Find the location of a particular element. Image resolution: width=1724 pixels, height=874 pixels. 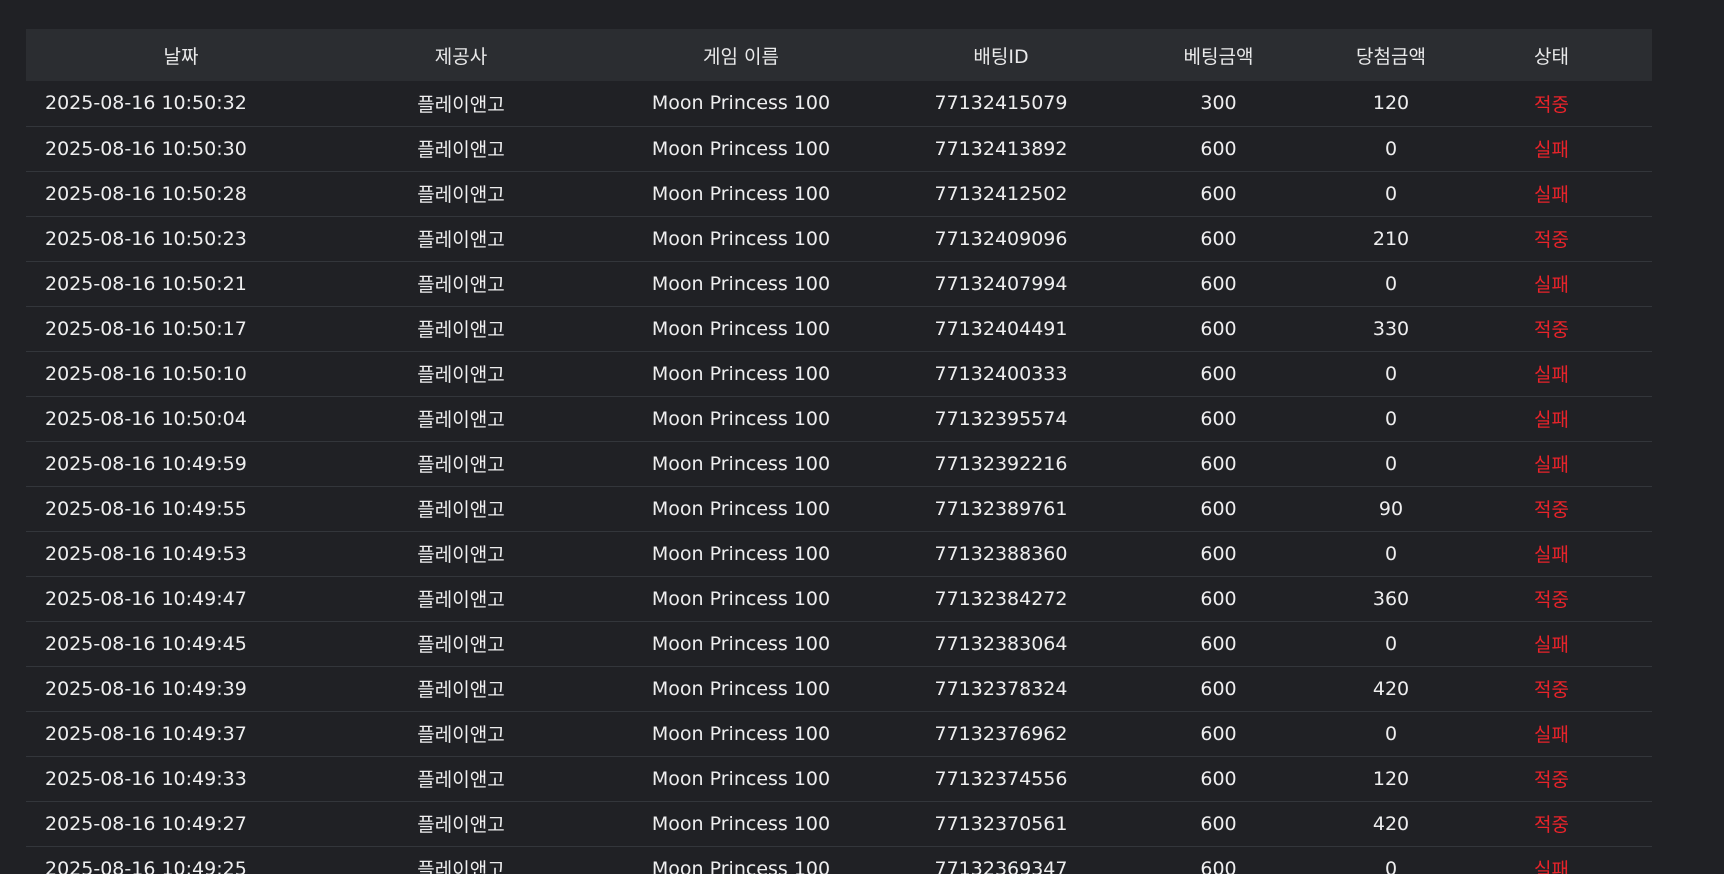

cell-date: 2025-08-16 10:49:37 is located at coordinates (146, 733).